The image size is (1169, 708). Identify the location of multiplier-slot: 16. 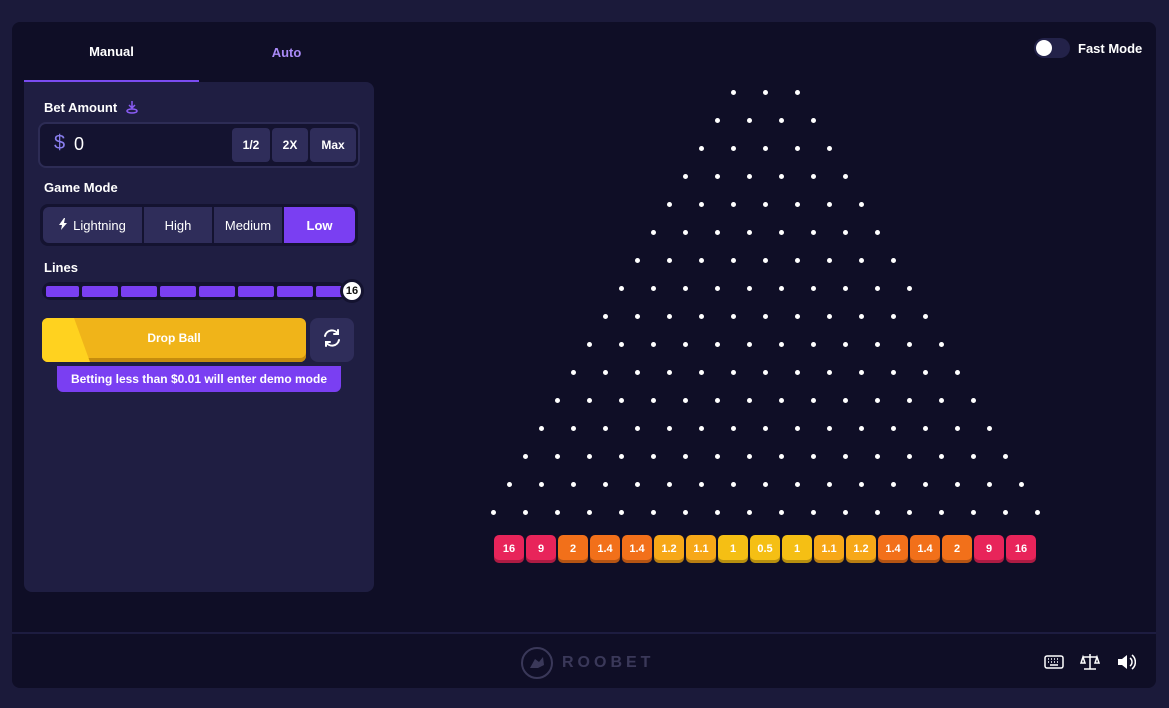
(509, 549).